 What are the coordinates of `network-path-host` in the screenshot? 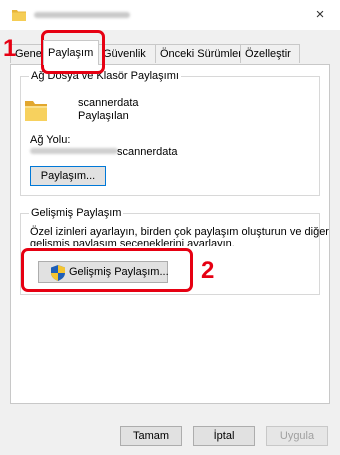 It's located at (74, 151).